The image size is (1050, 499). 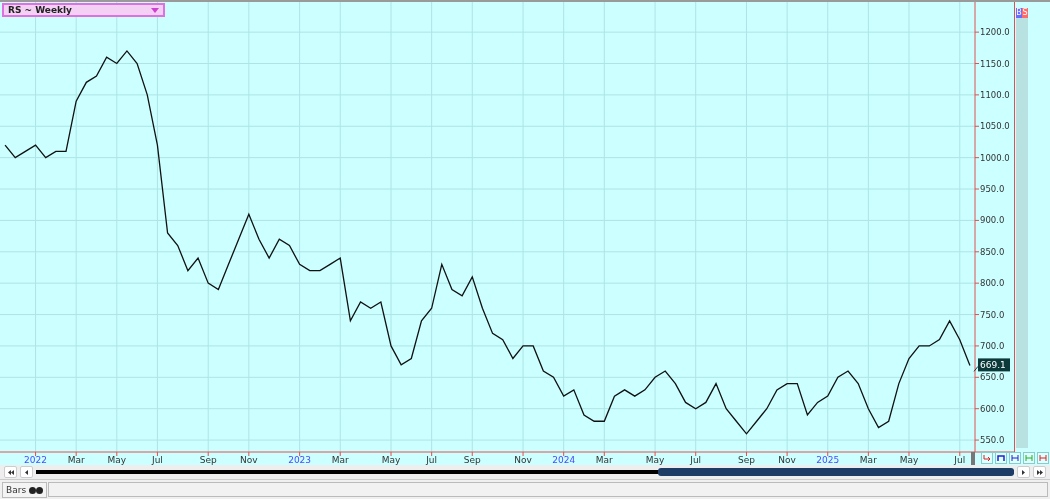 I want to click on y-axis-tick: 600.0, so click(x=989, y=408).